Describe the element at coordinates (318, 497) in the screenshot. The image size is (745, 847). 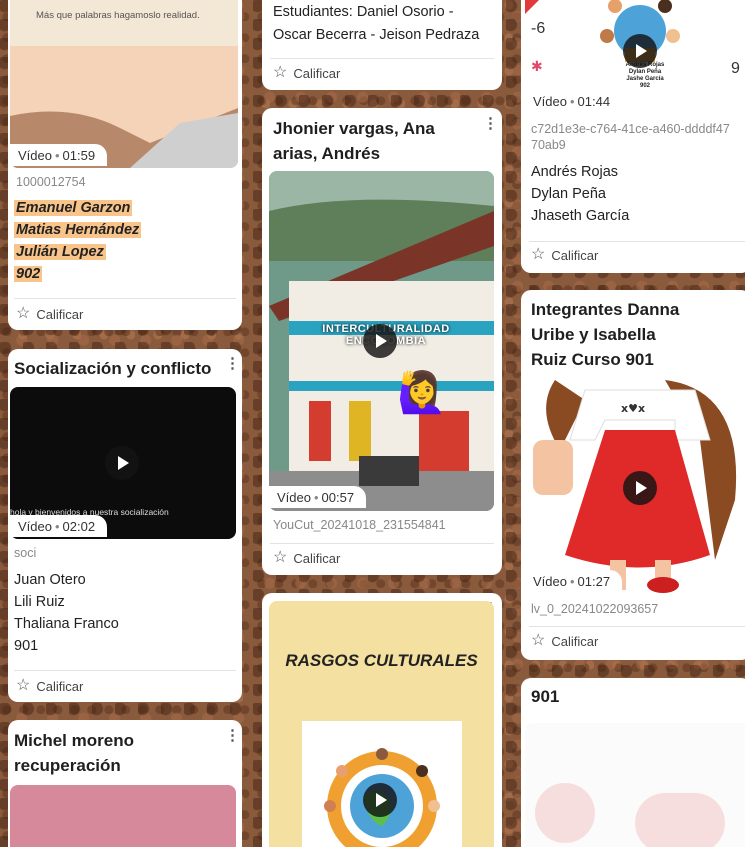
I see `video-duration-badge: Vídeo • 00:57` at that location.